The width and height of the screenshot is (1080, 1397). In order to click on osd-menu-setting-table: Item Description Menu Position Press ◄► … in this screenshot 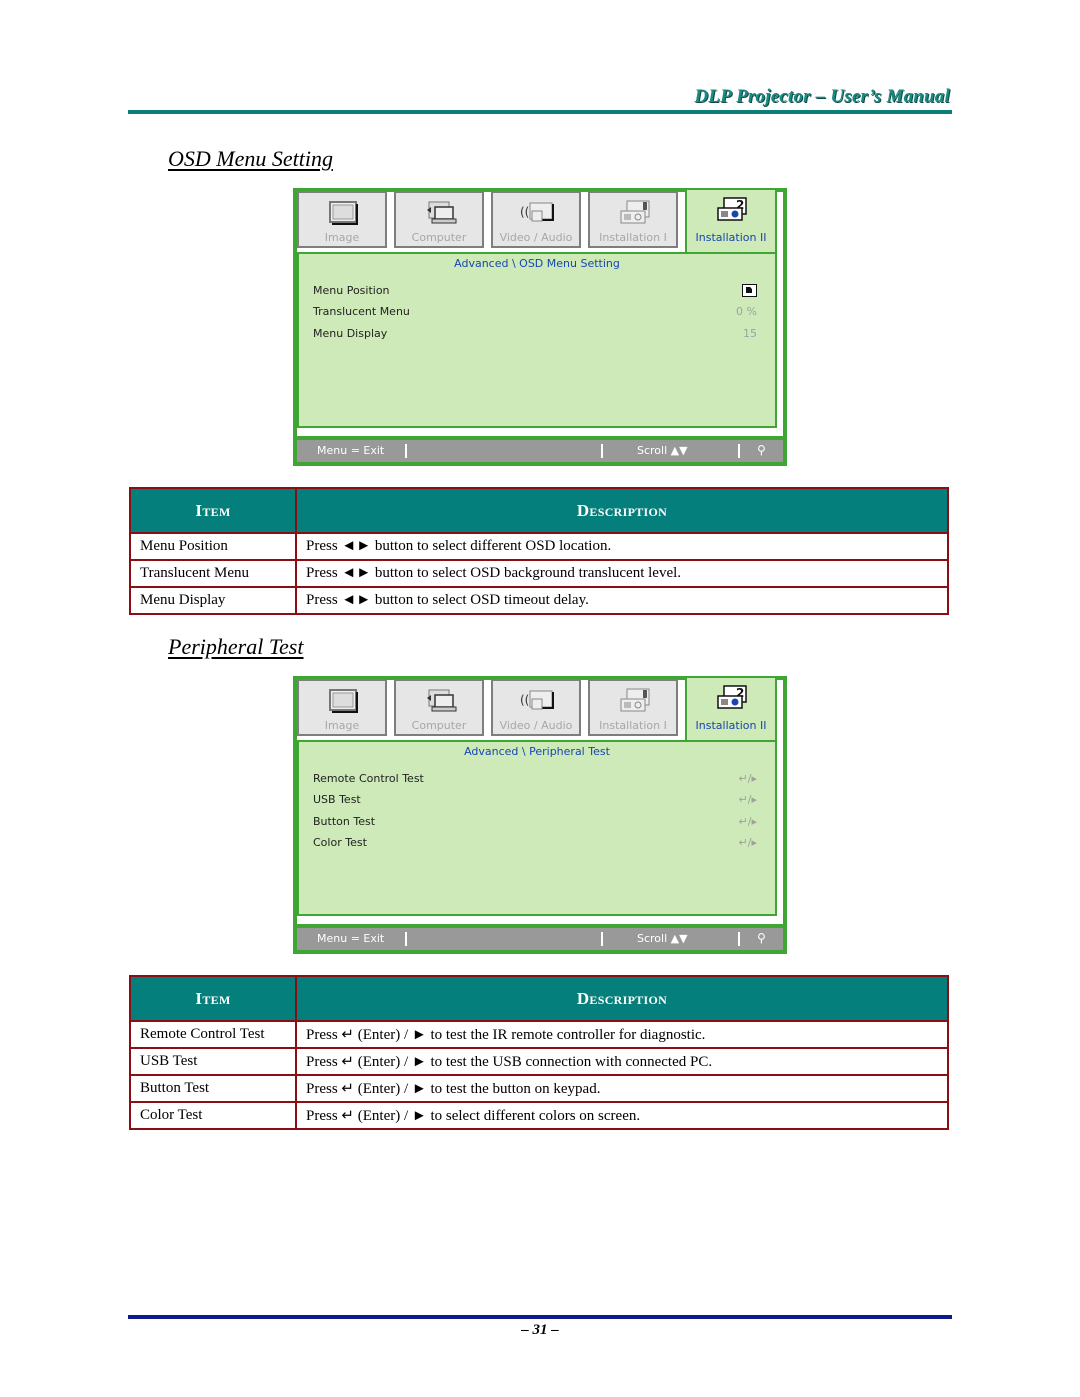, I will do `click(539, 551)`.